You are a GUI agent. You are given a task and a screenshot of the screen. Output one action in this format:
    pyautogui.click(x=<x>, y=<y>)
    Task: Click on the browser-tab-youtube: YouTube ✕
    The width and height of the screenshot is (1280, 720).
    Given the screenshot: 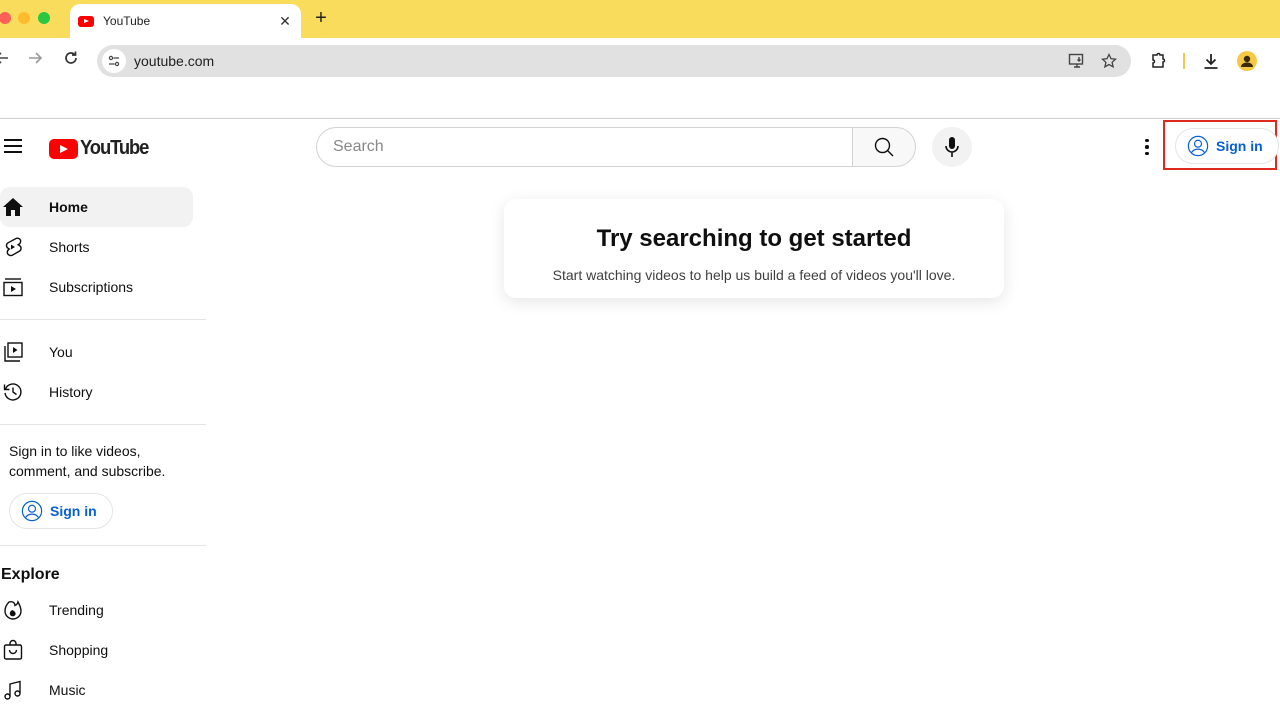 What is the action you would take?
    pyautogui.click(x=185, y=21)
    